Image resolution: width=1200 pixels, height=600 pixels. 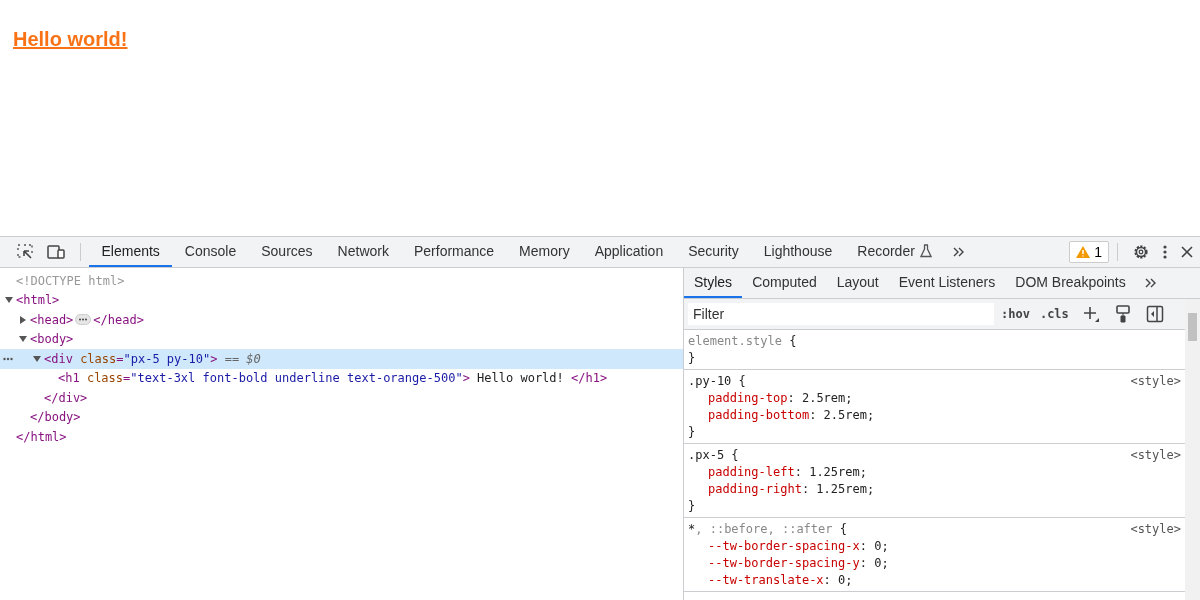 What do you see at coordinates (1154, 314) in the screenshot?
I see `sidebar-icon` at bounding box center [1154, 314].